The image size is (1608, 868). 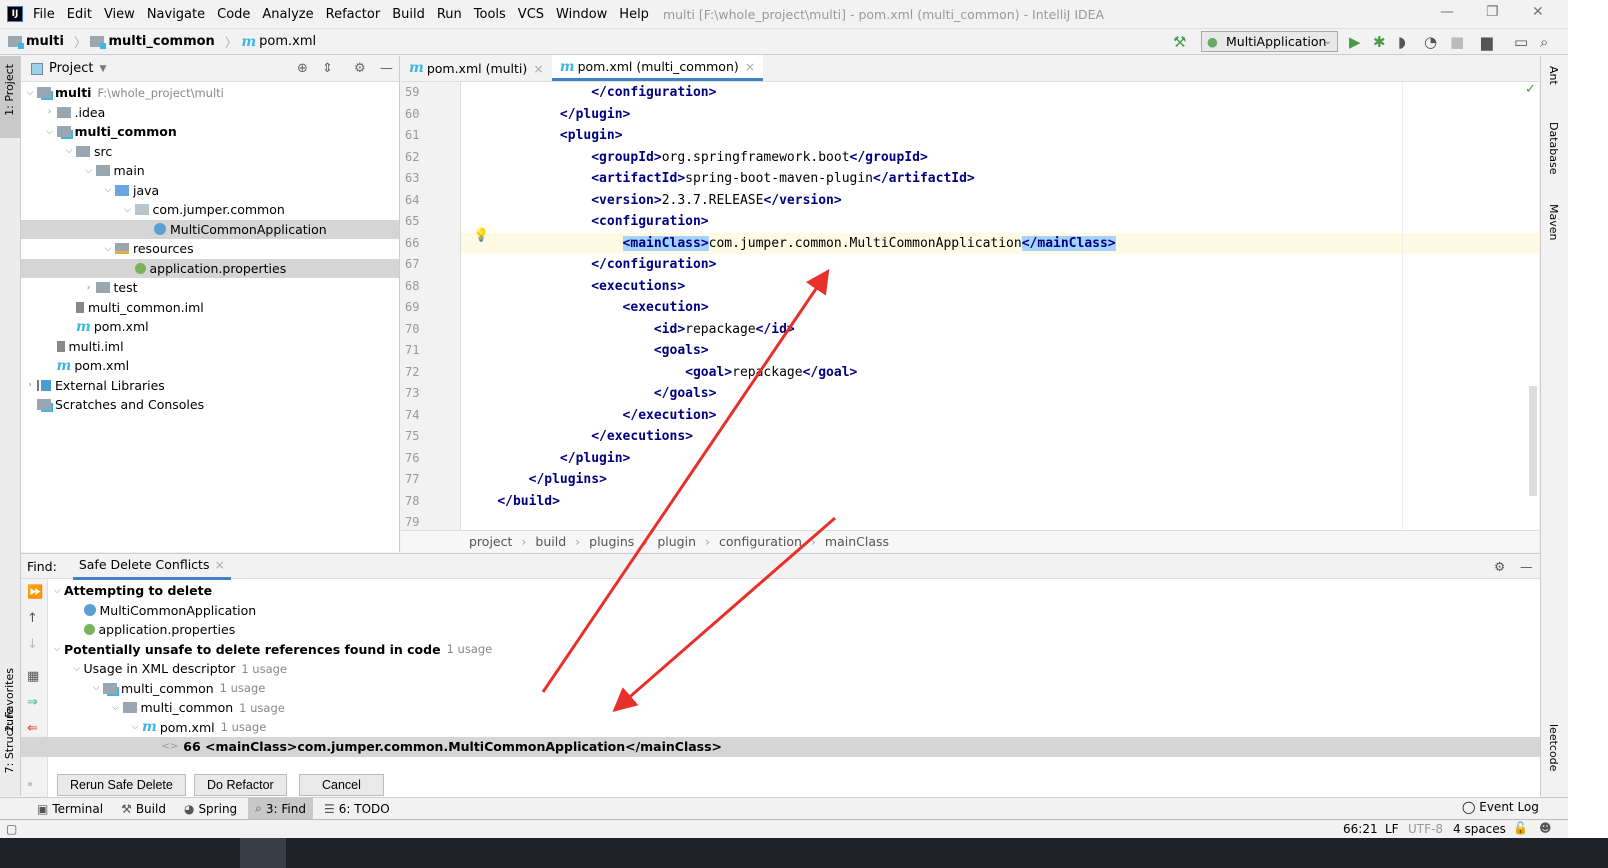 I want to click on debug-icon: ✱, so click(x=1379, y=42).